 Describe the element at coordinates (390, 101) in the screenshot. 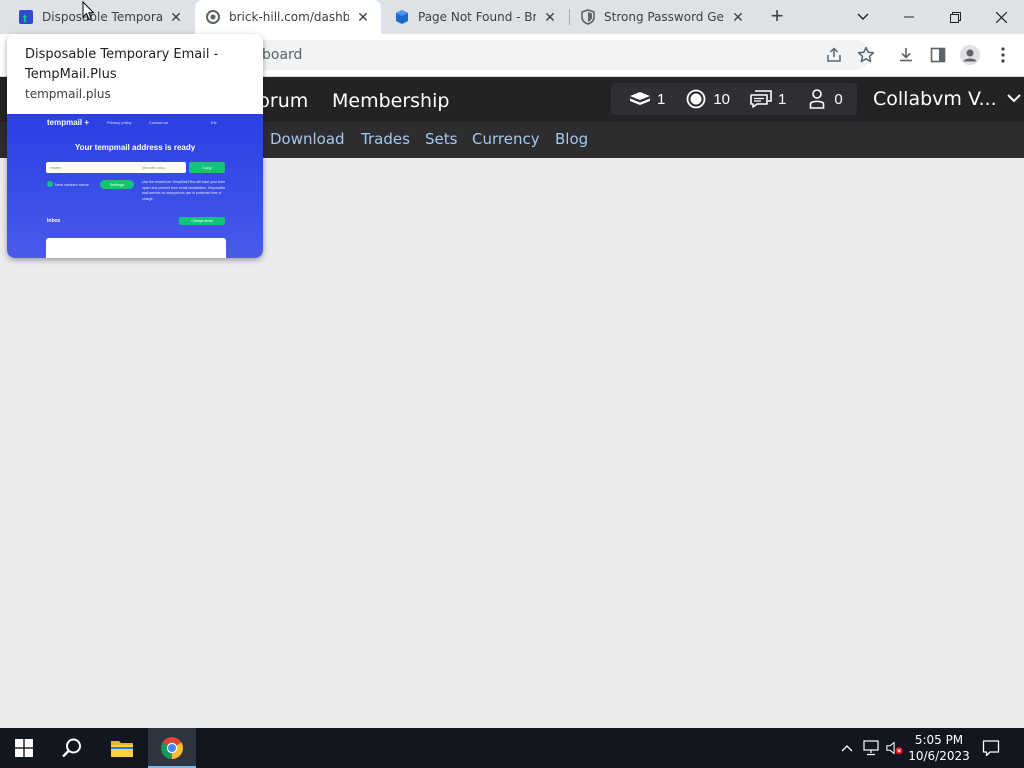

I see `nav-membership: Membership` at that location.